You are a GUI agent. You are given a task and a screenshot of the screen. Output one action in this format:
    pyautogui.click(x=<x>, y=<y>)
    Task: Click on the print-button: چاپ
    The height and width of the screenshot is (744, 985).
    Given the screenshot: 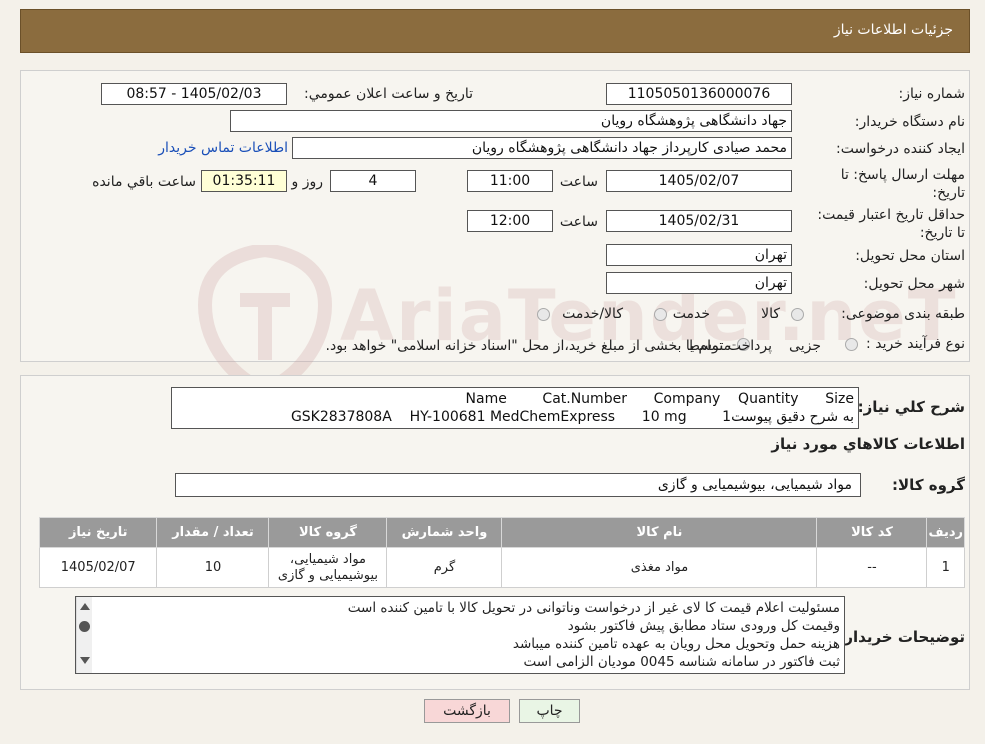 What is the action you would take?
    pyautogui.click(x=549, y=711)
    